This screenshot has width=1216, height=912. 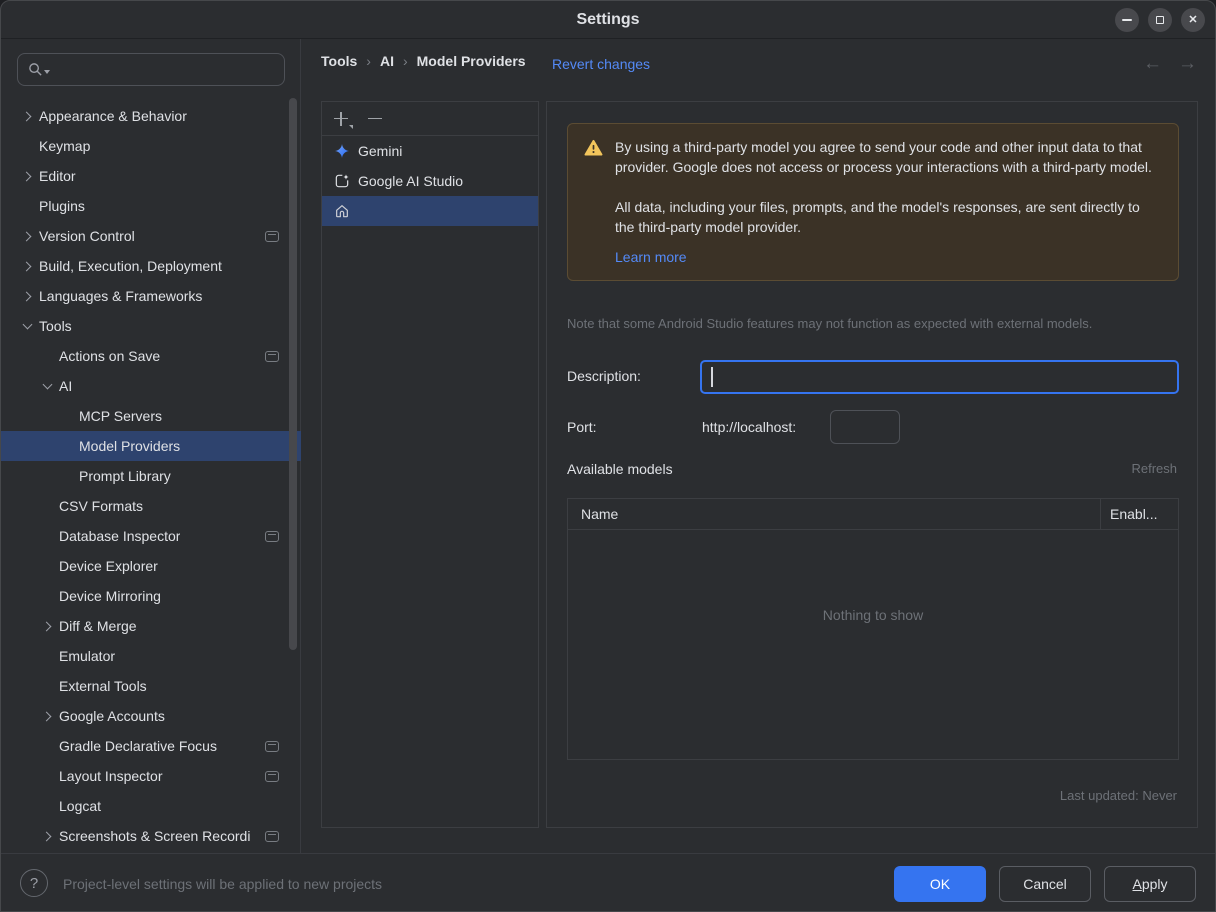 I want to click on back-arrow-icon: ←, so click(x=1152, y=64).